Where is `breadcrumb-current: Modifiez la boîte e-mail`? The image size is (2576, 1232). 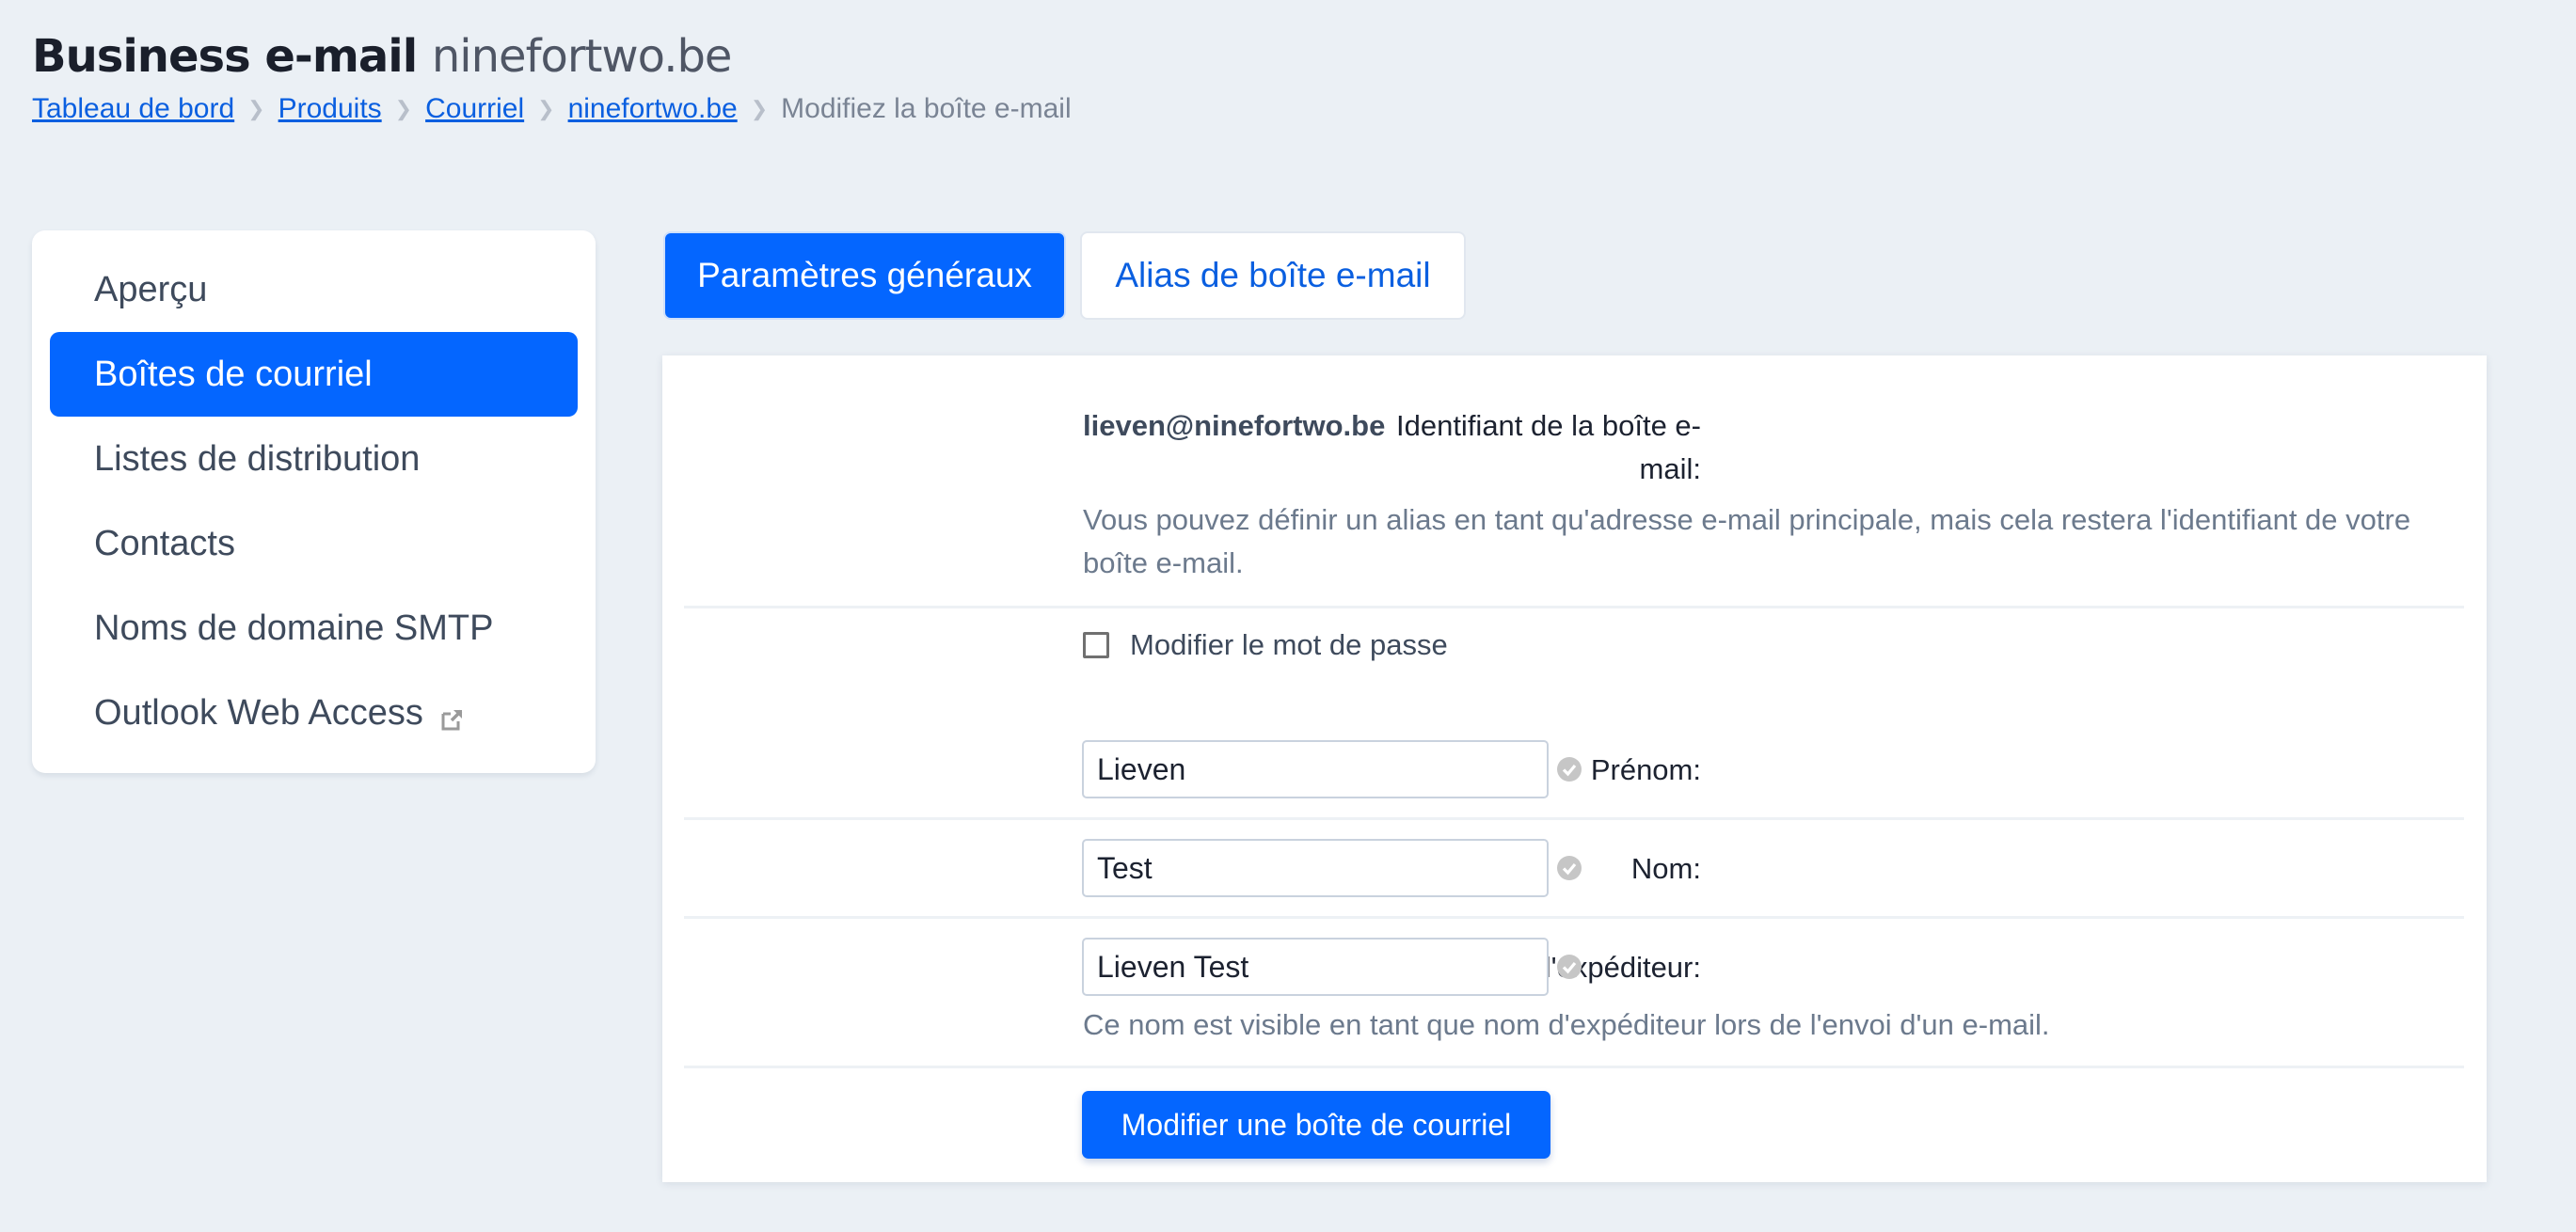
breadcrumb-current: Modifiez la boîte e-mail is located at coordinates (926, 108).